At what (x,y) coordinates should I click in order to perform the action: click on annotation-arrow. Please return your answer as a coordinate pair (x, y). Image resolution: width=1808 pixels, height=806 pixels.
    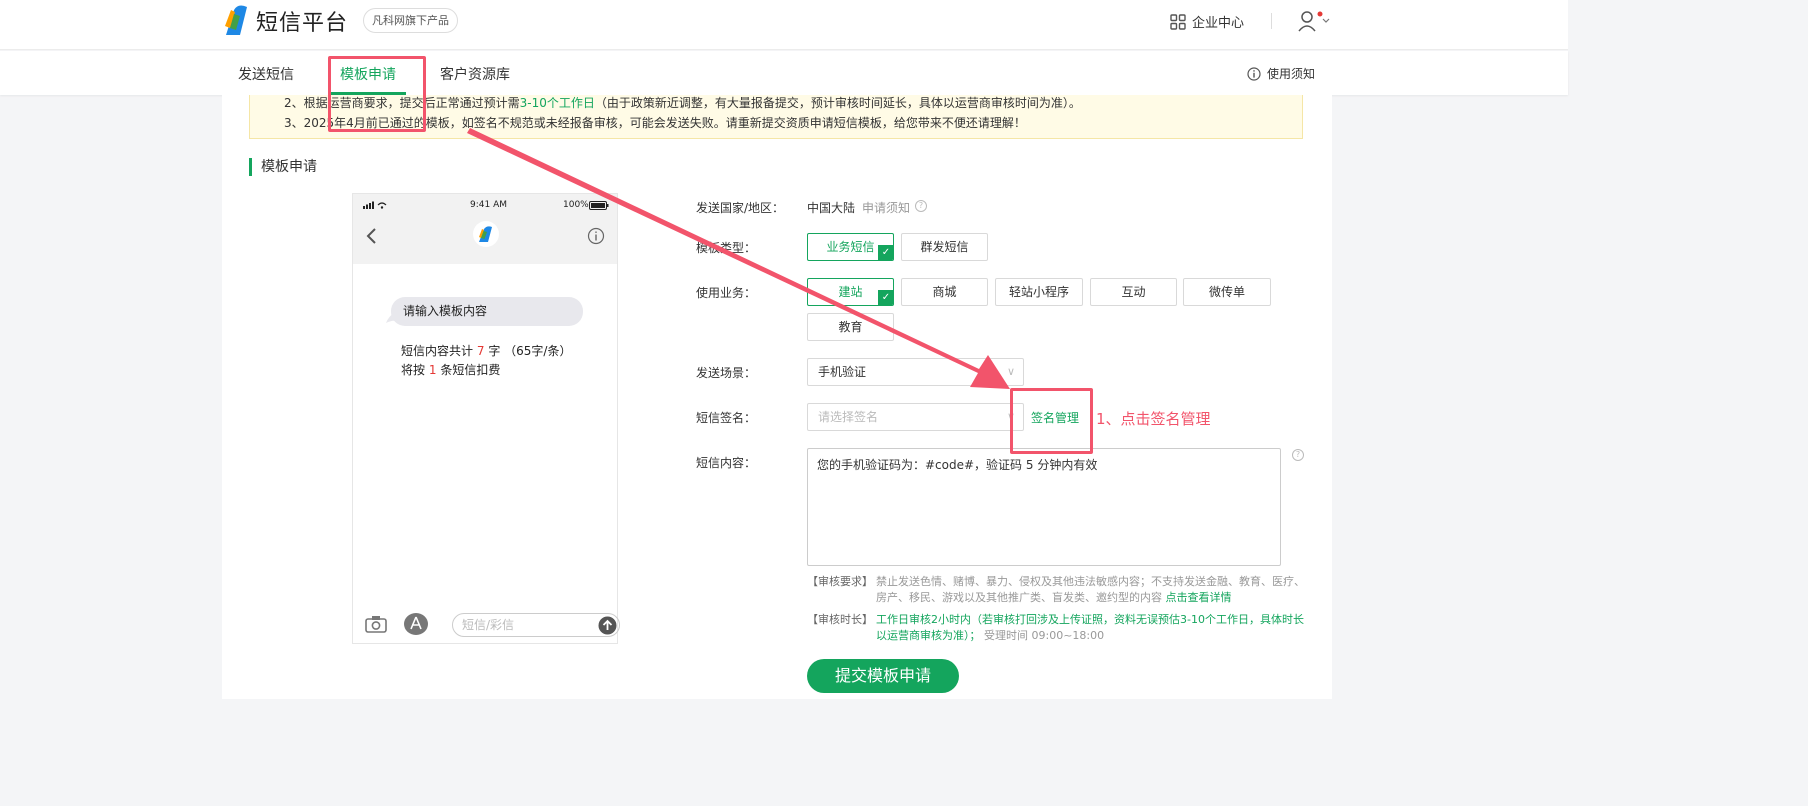
    Looking at the image, I should click on (738, 258).